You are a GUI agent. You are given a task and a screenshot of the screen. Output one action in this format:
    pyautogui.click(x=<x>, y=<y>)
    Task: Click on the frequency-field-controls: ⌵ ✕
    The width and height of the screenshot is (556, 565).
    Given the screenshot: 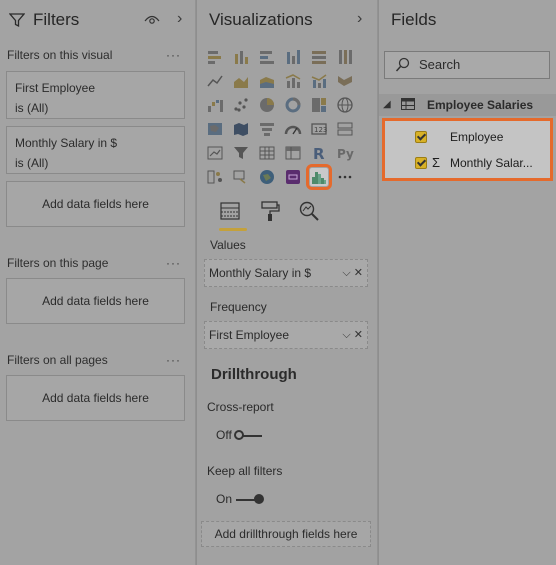 What is the action you would take?
    pyautogui.click(x=352, y=335)
    